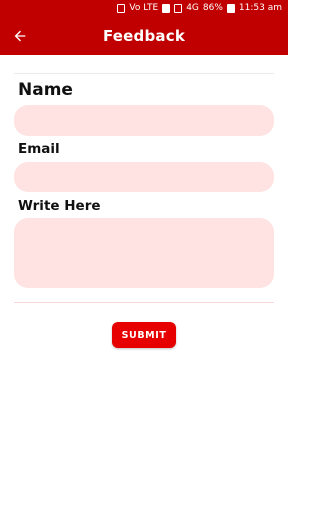  Describe the element at coordinates (192, 8) in the screenshot. I see `signal-label: 4G` at that location.